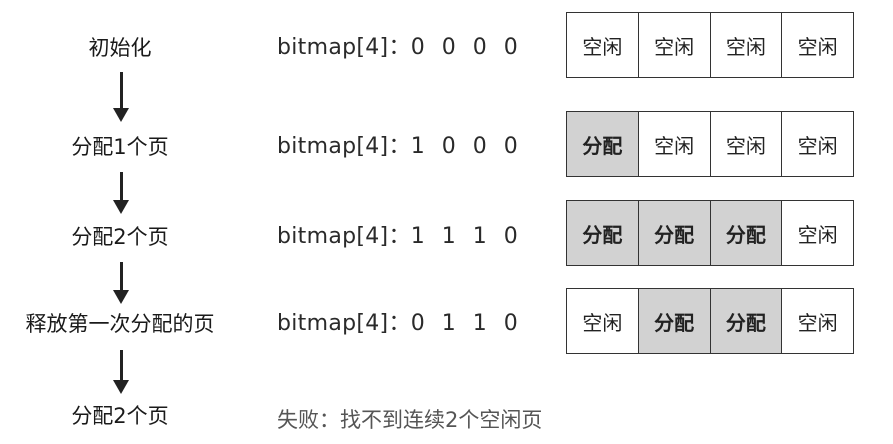 The width and height of the screenshot is (893, 444). I want to click on bitmap-bits: 0 0 0 0, so click(466, 47).